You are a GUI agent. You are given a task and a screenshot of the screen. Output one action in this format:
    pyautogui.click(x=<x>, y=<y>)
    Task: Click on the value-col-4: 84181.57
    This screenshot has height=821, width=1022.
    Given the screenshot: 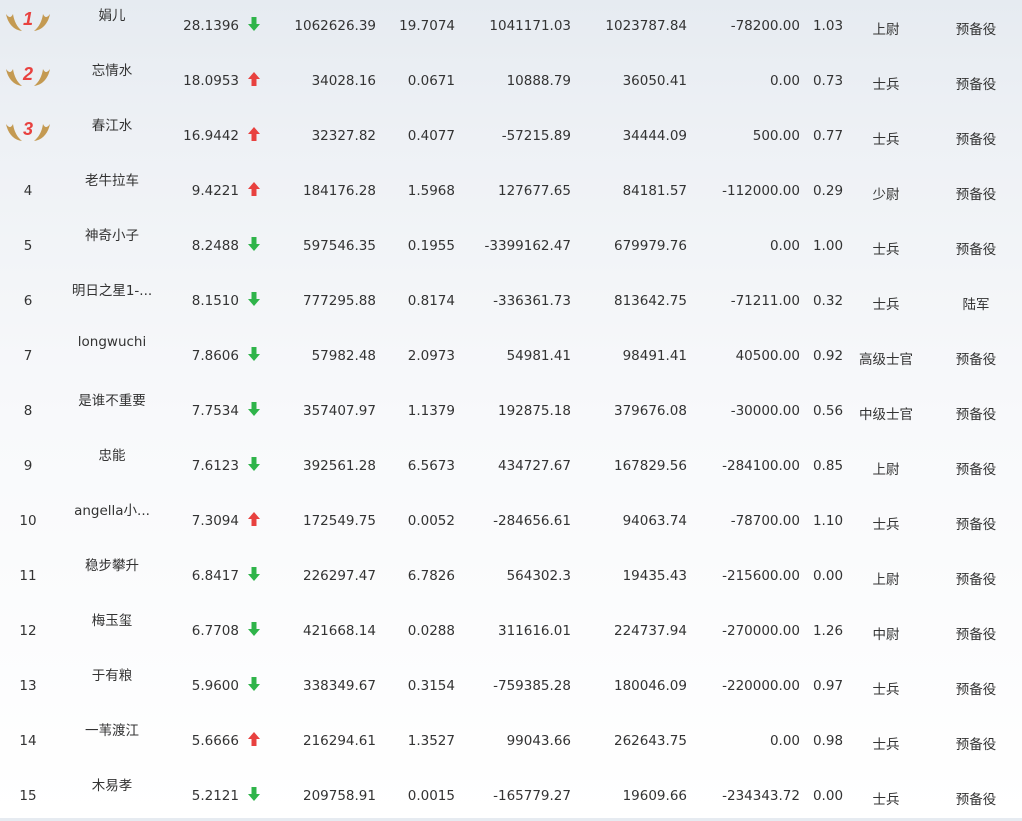 What is the action you would take?
    pyautogui.click(x=654, y=191)
    